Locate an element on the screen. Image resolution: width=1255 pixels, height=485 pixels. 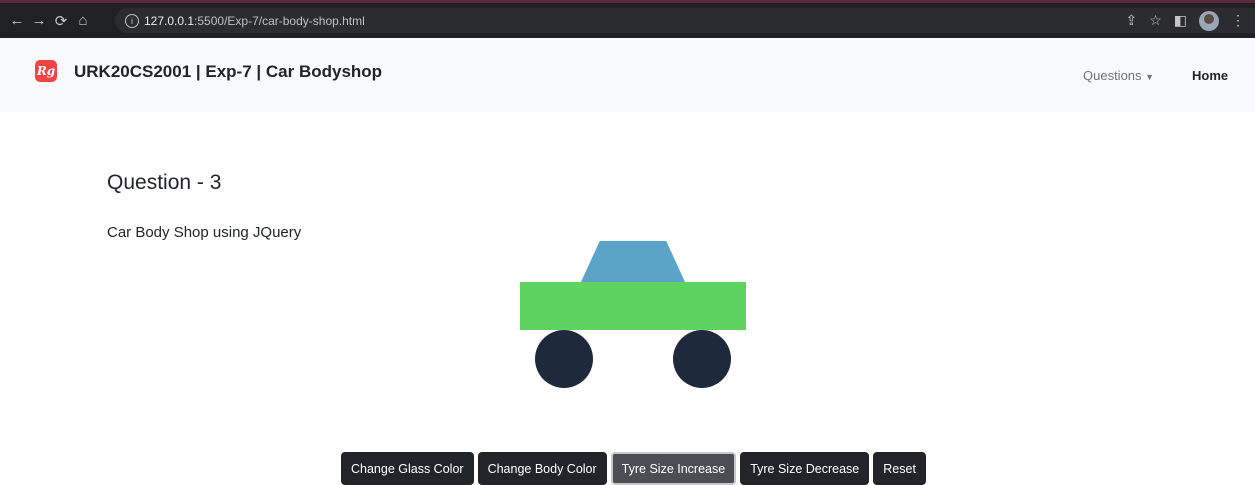
share-icon: ⇪ is located at coordinates (1131, 20).